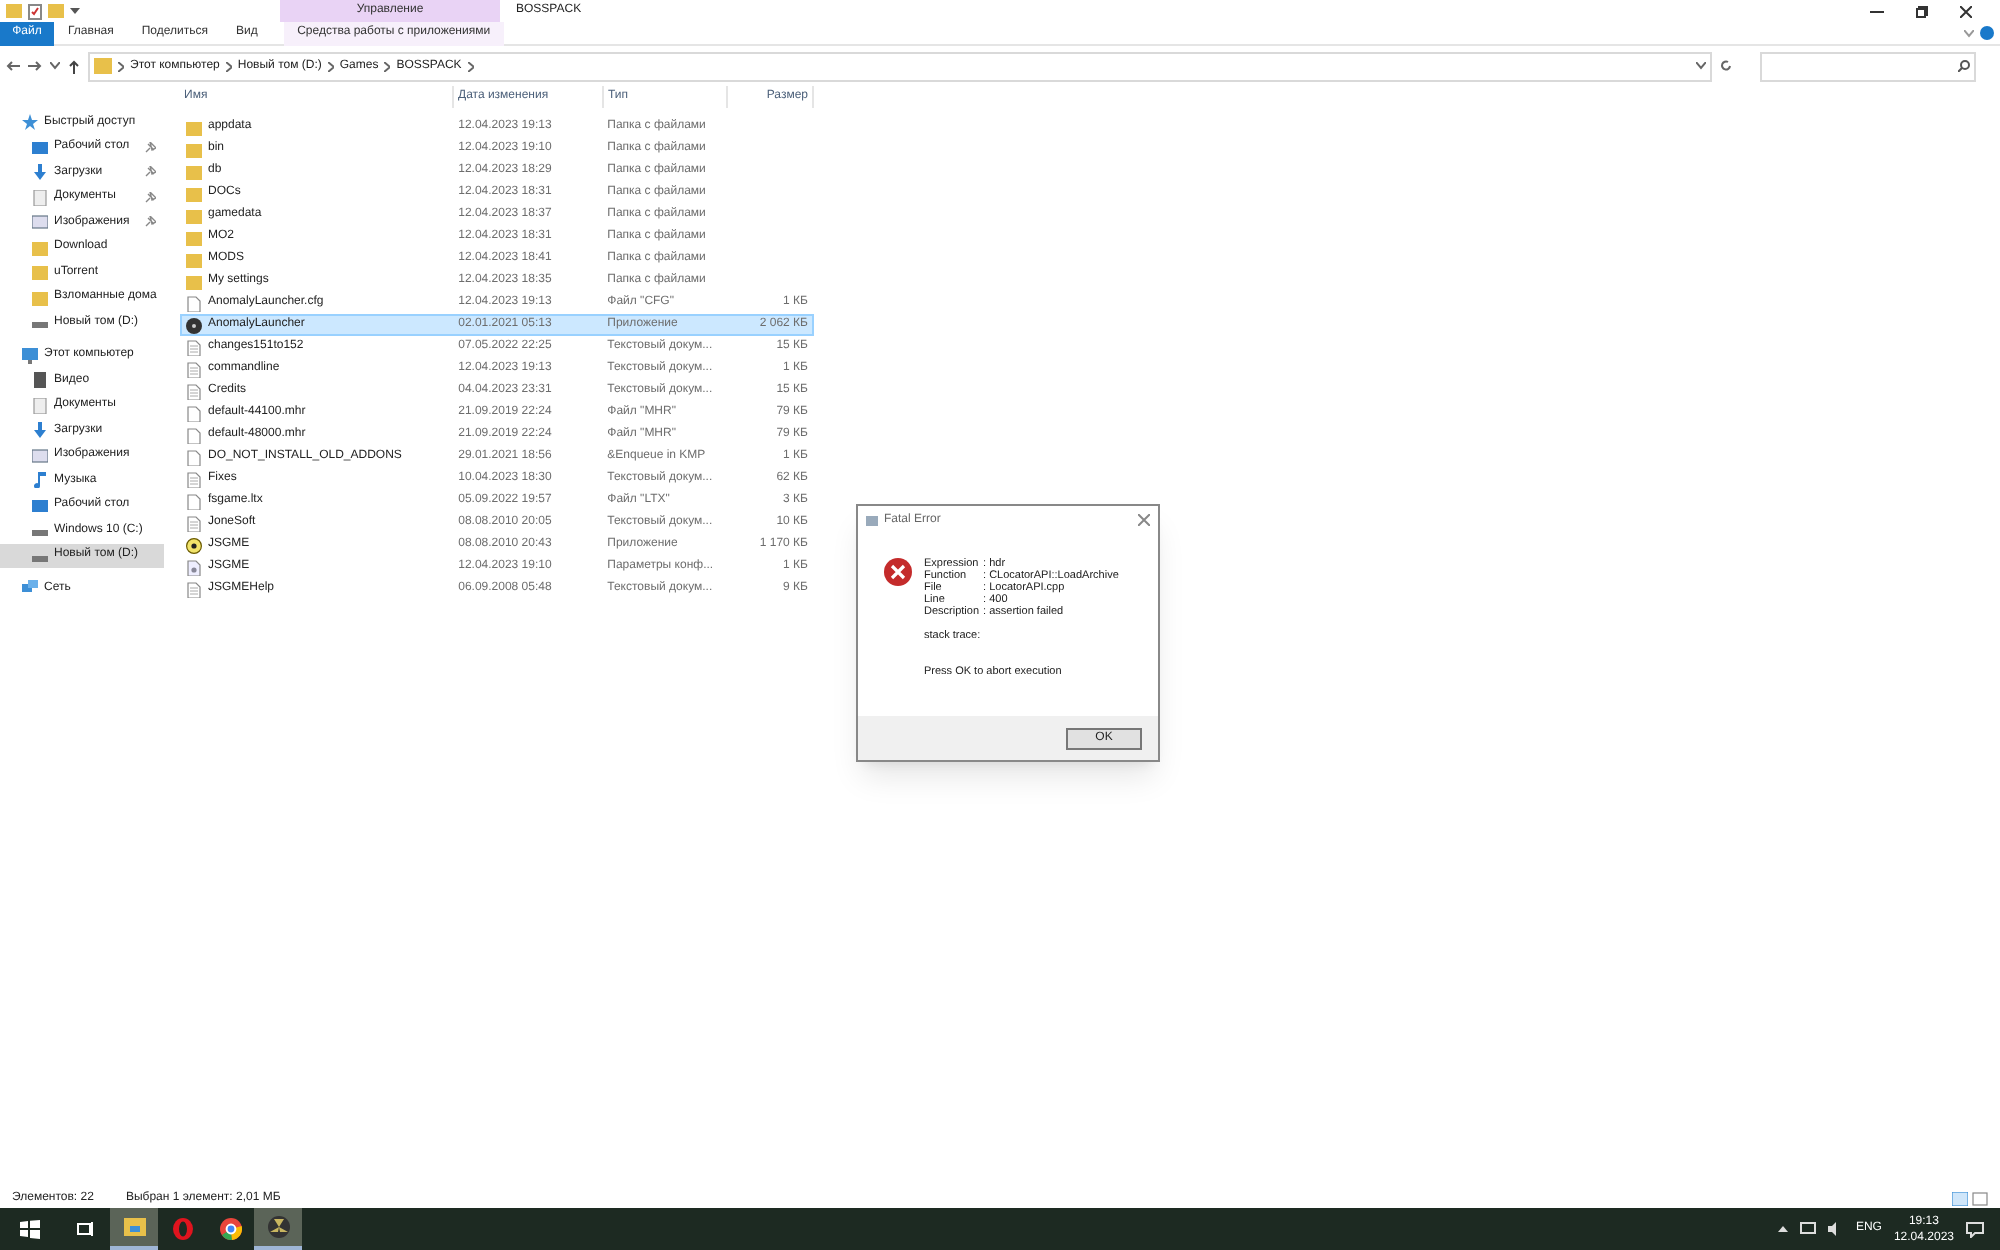  What do you see at coordinates (194, 567) in the screenshot?
I see `settings-file-icon` at bounding box center [194, 567].